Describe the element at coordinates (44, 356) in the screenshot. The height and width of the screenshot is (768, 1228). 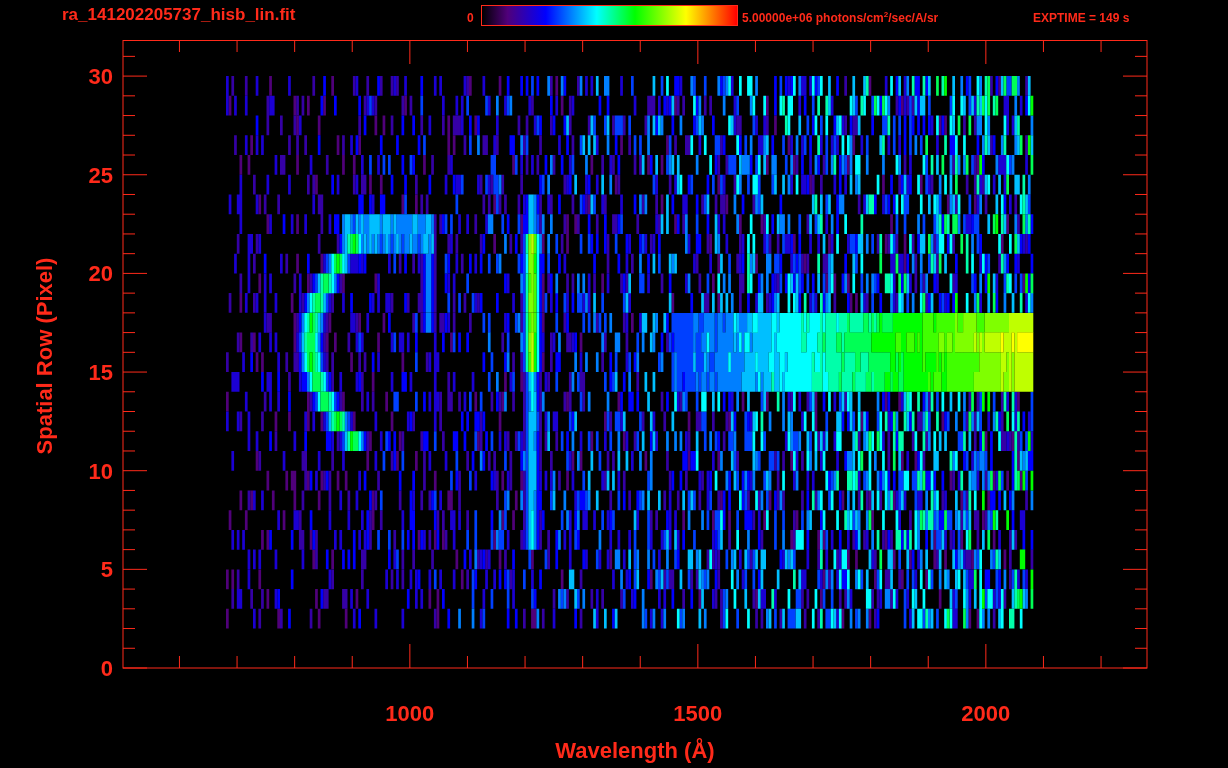
I see `y-axis-label: Spatial Row (Pixel)` at that location.